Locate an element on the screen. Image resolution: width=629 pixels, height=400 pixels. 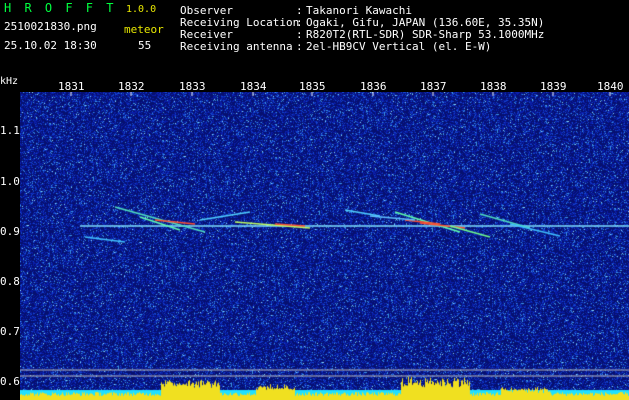
freq-tick-label: 1.1 is located at coordinates (10, 130).